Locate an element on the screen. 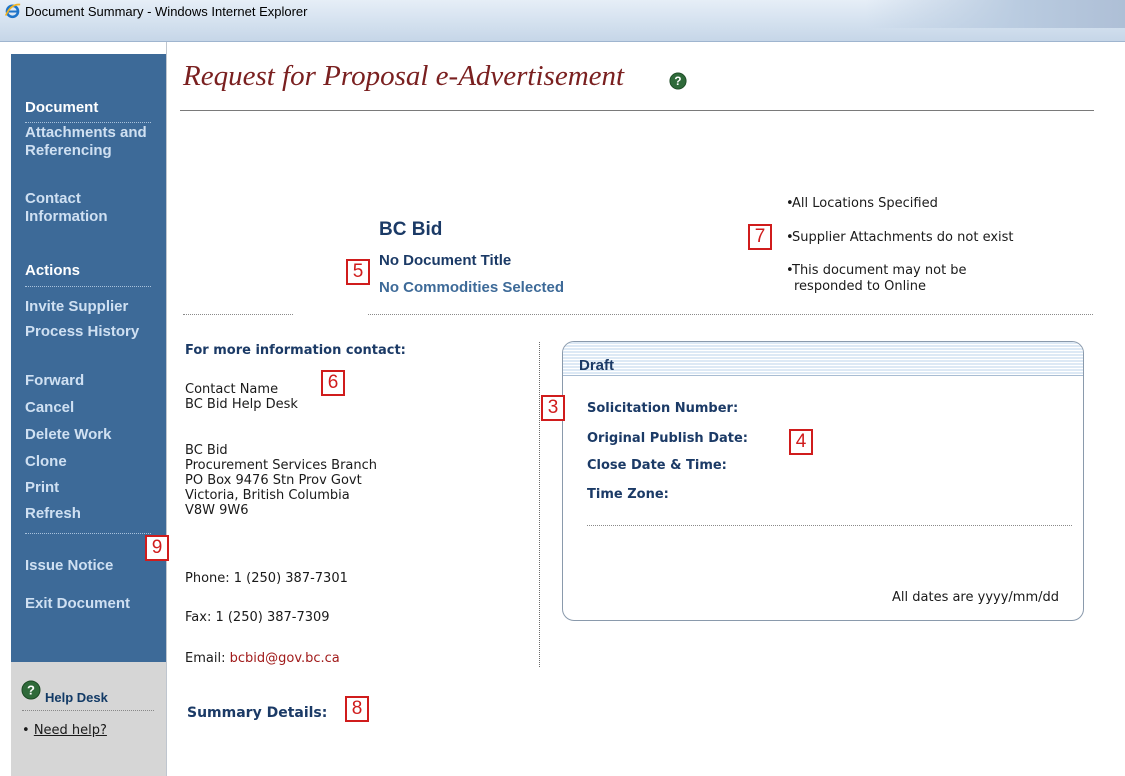  help-icon: ? is located at coordinates (31, 690).